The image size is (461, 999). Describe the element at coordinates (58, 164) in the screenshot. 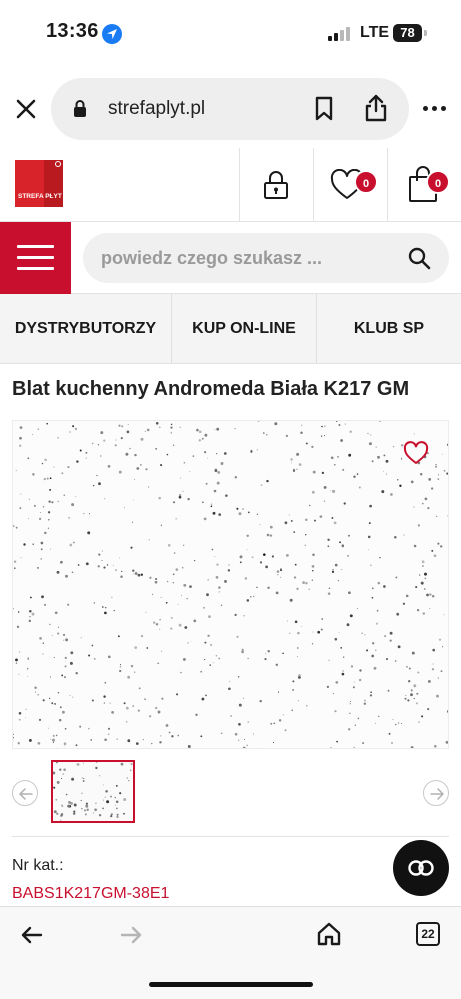

I see `logo-registered-mark` at that location.